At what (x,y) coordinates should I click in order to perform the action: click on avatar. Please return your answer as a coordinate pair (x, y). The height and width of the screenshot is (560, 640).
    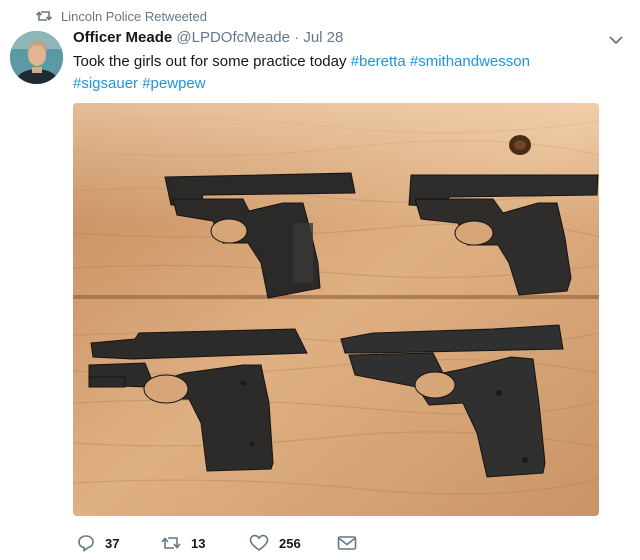
    Looking at the image, I should click on (36, 57).